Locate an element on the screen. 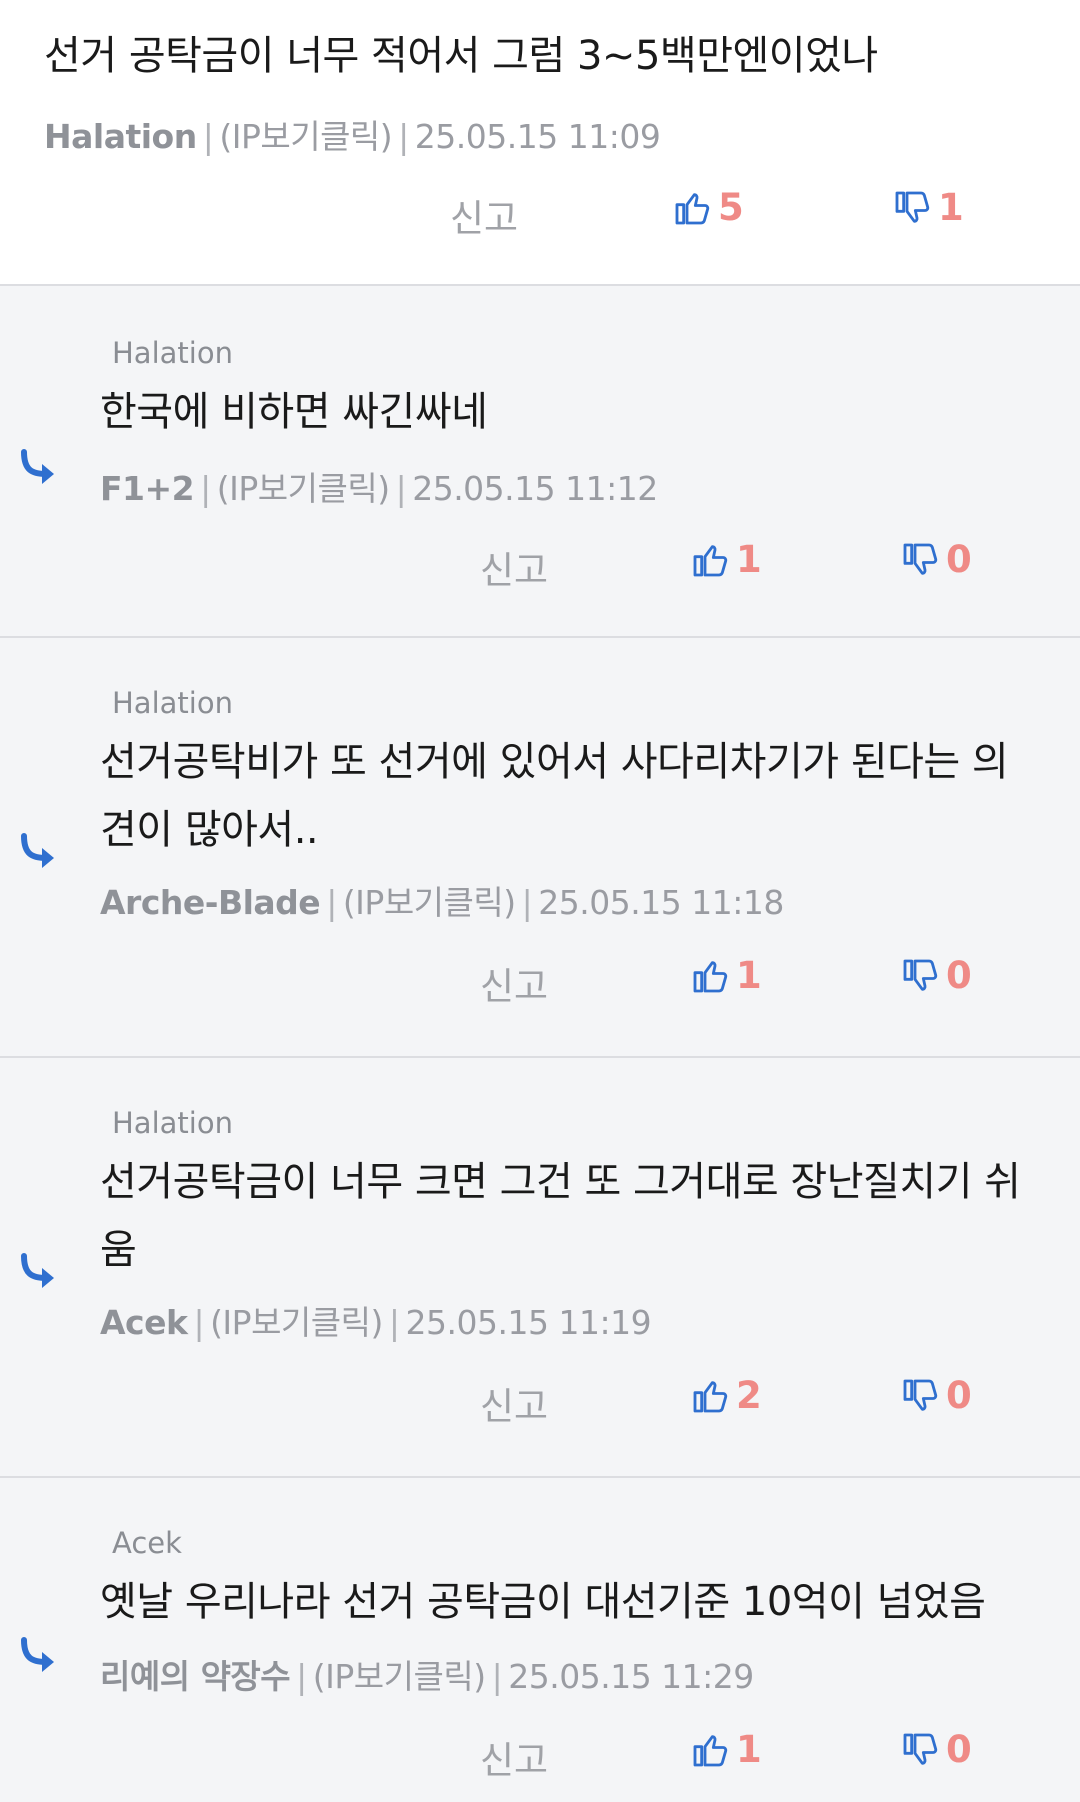 This screenshot has height=1802, width=1080. comment-text: 옛날 우리나라 선거 공탁금이 대선기준 10억이 넘었음 is located at coordinates (543, 1602).